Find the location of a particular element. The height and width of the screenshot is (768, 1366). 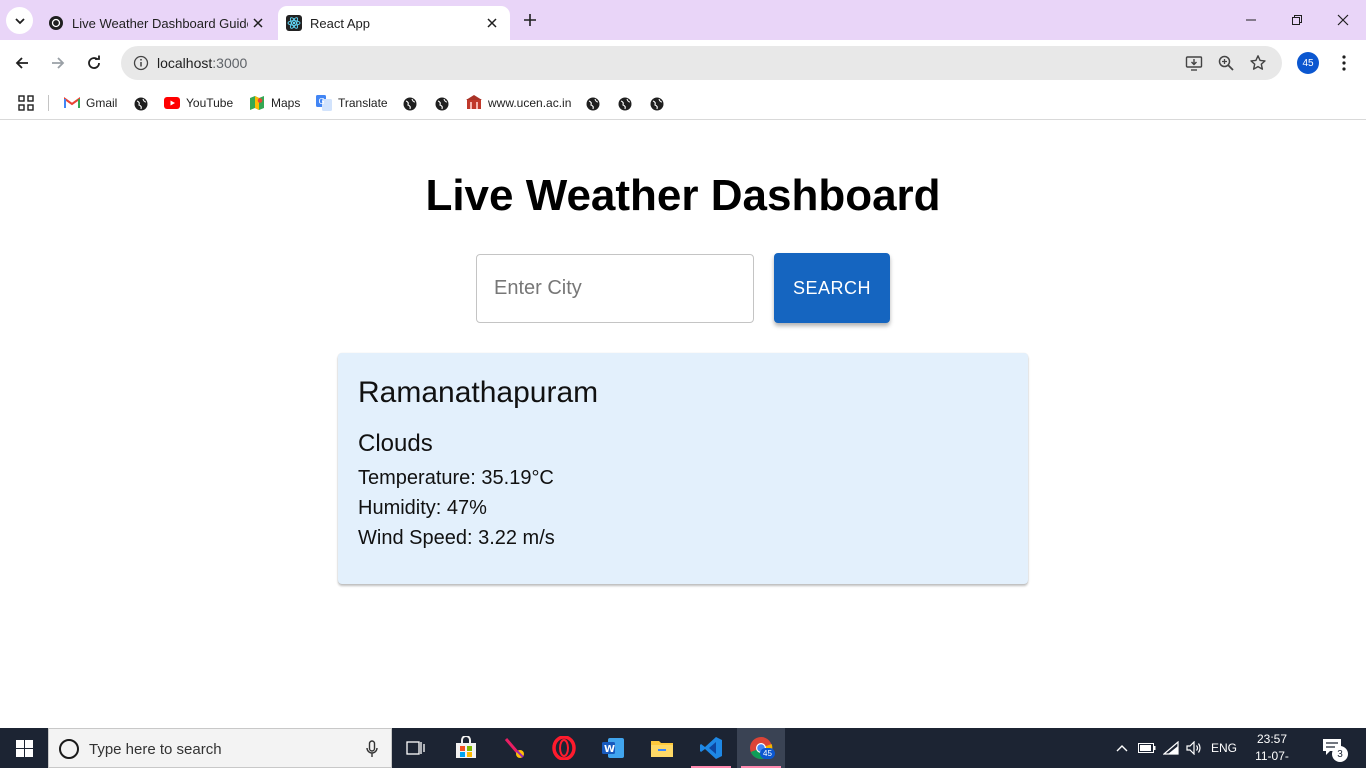

forward-button is located at coordinates (58, 63).